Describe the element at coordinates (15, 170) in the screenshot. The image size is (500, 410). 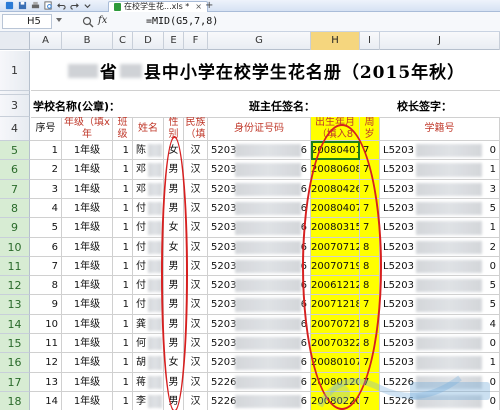
I see `row-header: 6` at that location.